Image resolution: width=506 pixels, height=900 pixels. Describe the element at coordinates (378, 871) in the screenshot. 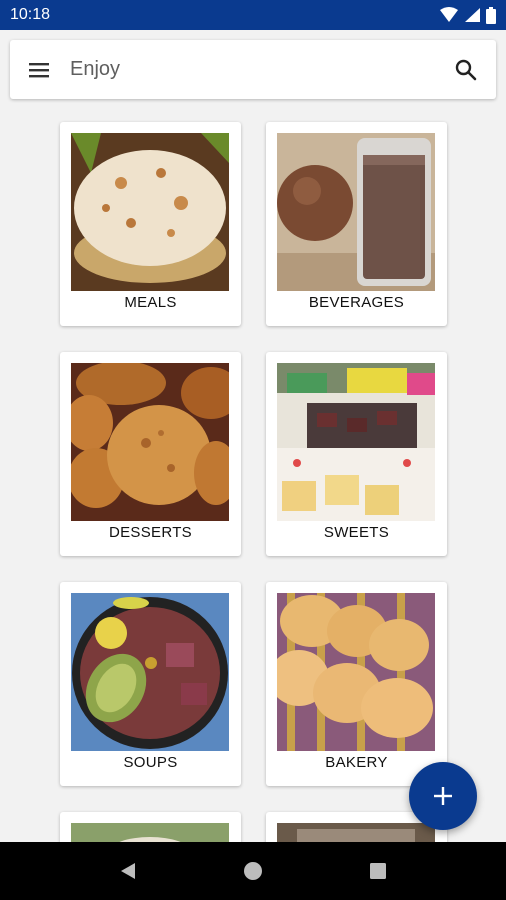

I see `recents-icon` at that location.